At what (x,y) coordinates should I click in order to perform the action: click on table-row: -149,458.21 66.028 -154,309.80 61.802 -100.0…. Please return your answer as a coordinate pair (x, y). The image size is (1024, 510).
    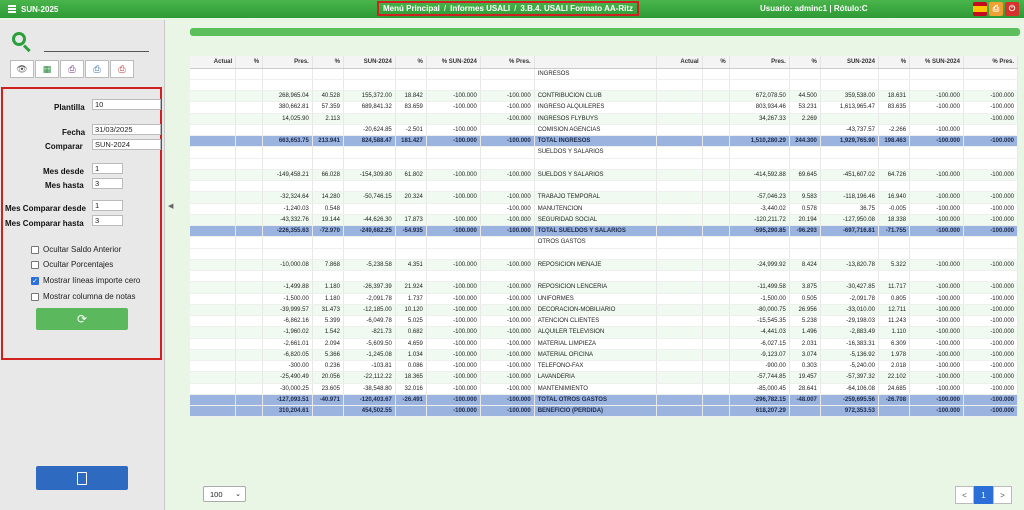
    Looking at the image, I should click on (604, 175).